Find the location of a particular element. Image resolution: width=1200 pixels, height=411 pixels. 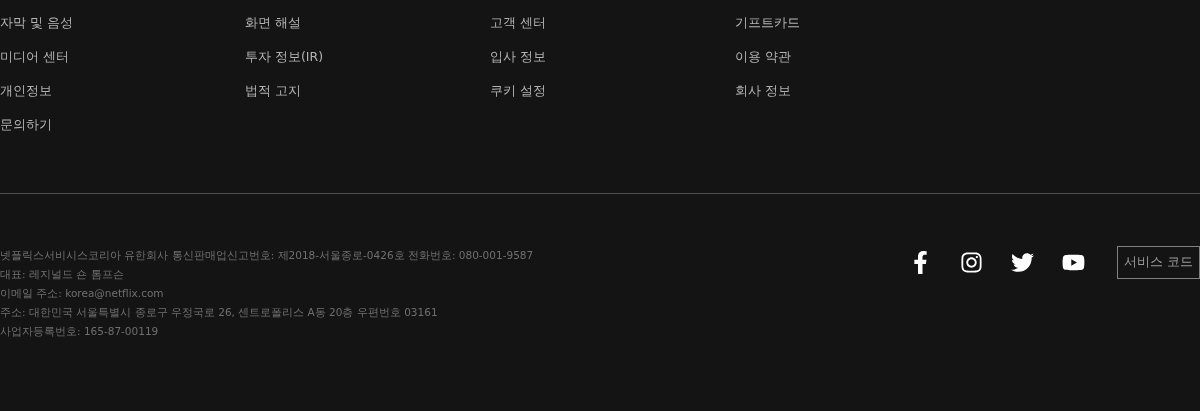

footer-link: 개인정보 is located at coordinates (26, 91).